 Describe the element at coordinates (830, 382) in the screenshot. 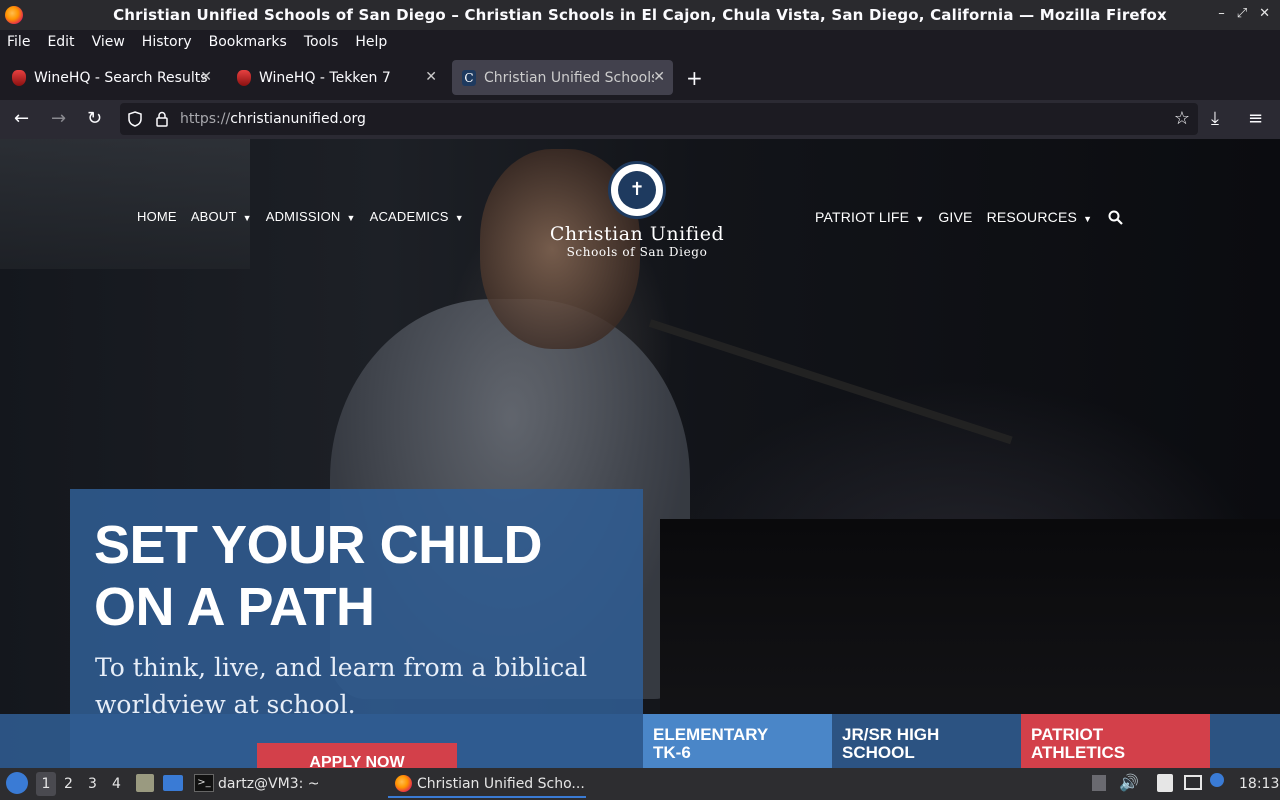

I see `background-photo-microphone` at that location.